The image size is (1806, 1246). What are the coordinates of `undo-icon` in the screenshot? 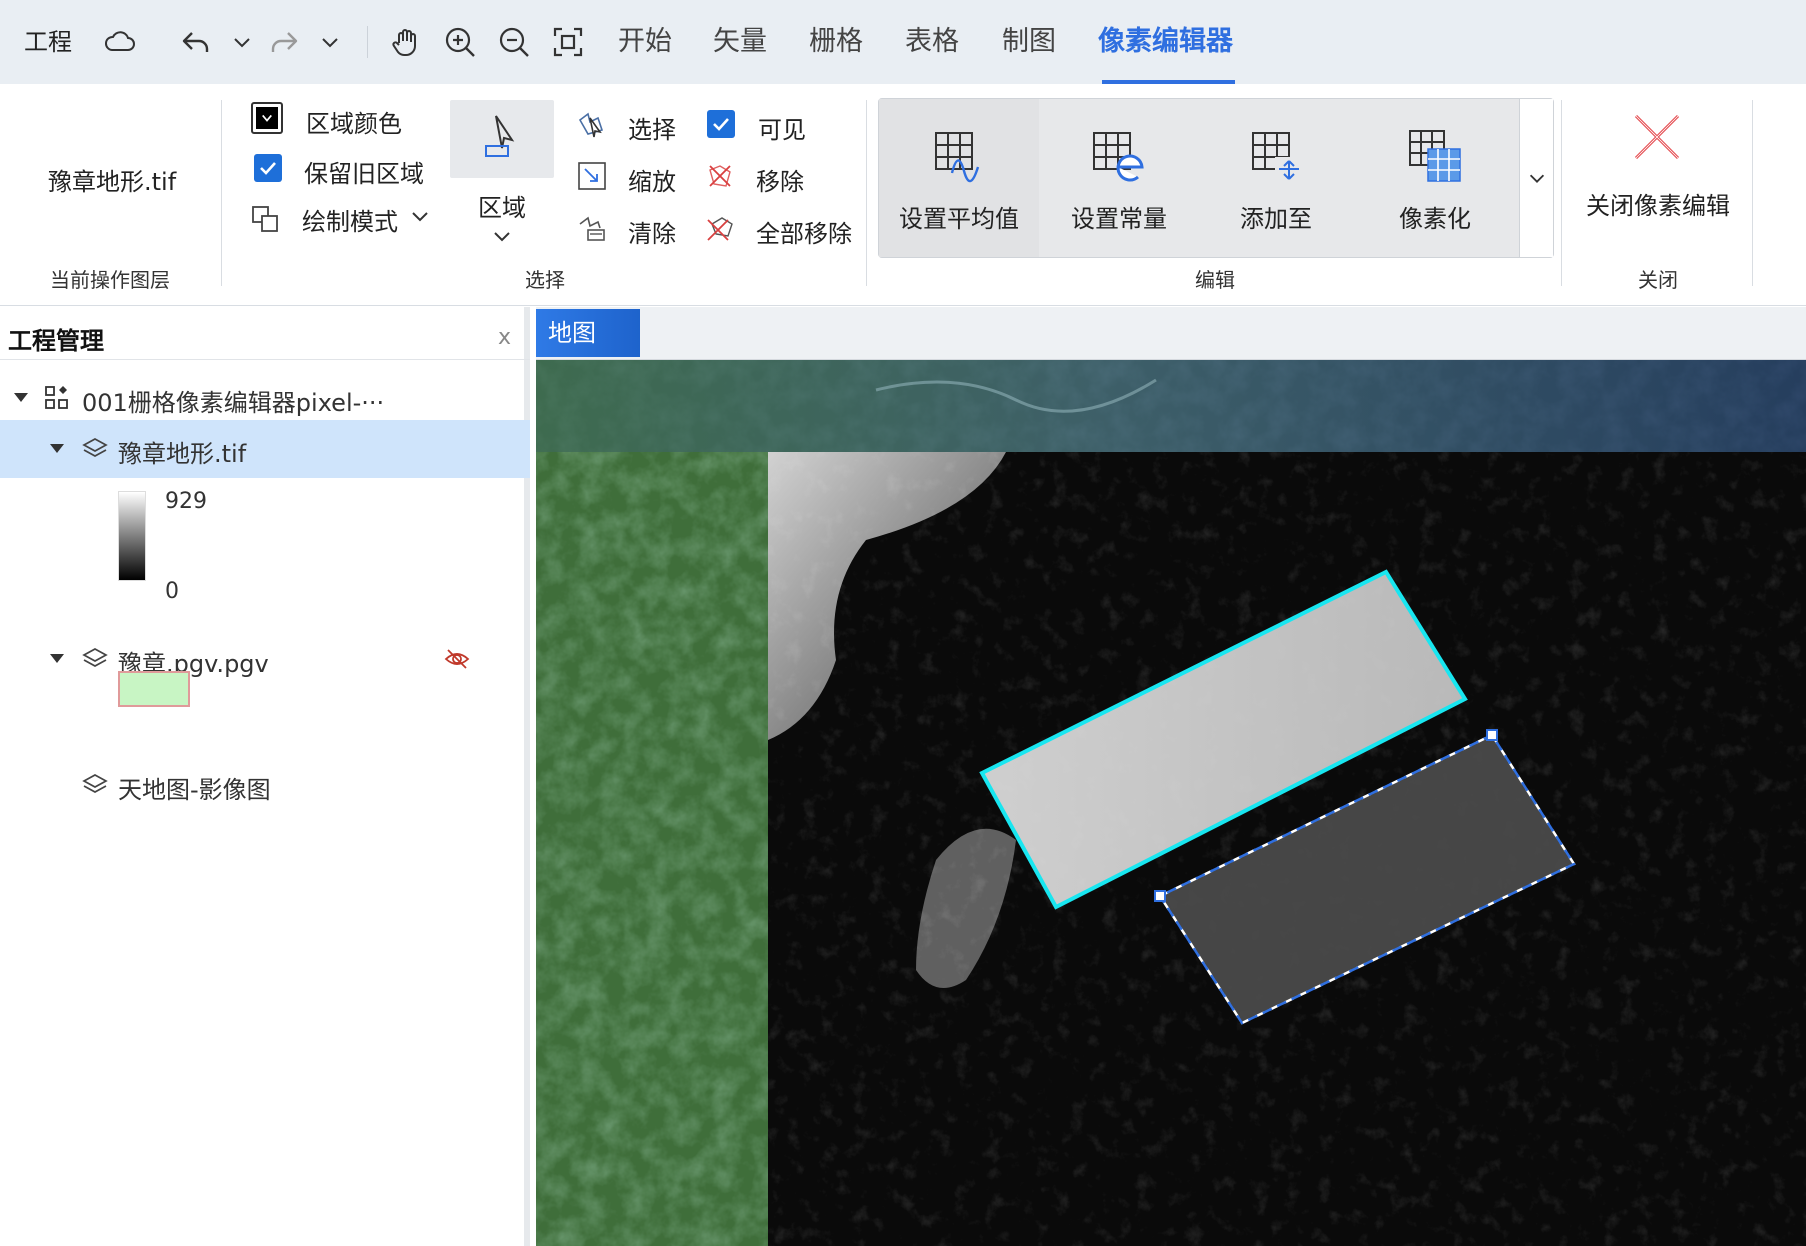 It's located at (196, 42).